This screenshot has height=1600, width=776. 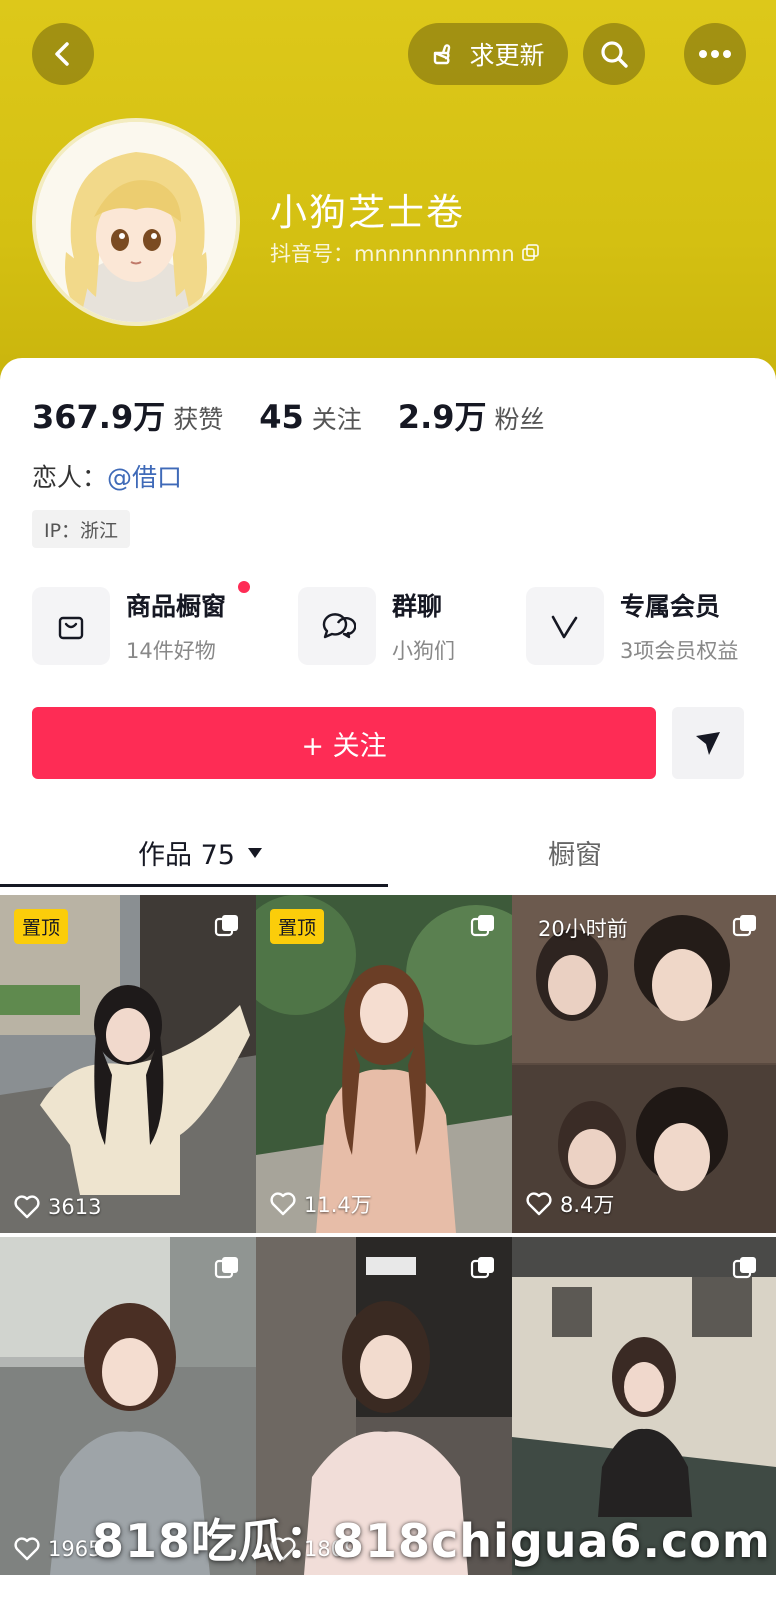 I want to click on like-count-text: 11.4万, so click(x=338, y=1205).